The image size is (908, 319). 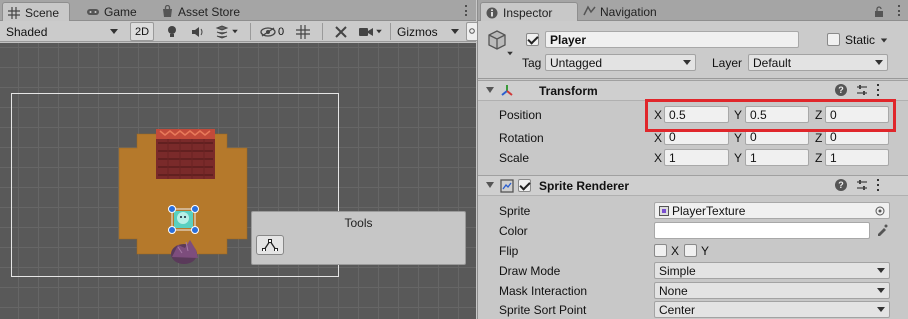 What do you see at coordinates (672, 39) in the screenshot?
I see `object-name-field: Player` at bounding box center [672, 39].